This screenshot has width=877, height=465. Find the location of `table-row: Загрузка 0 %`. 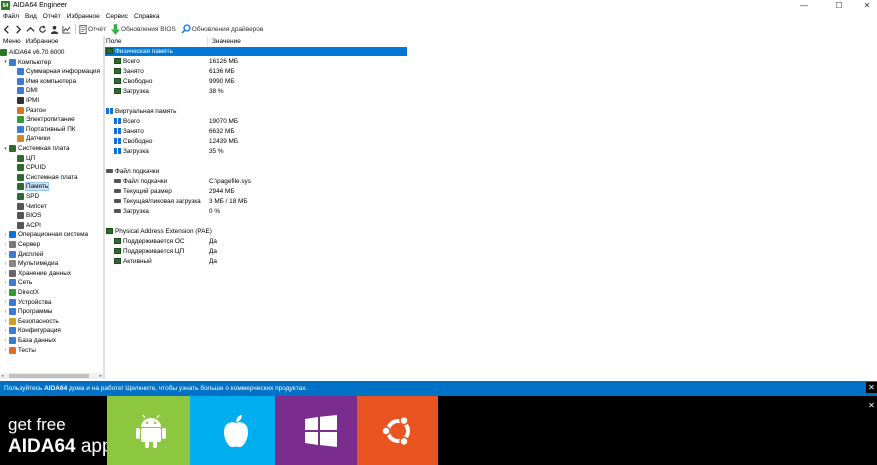

table-row: Загрузка 0 % is located at coordinates (491, 211).